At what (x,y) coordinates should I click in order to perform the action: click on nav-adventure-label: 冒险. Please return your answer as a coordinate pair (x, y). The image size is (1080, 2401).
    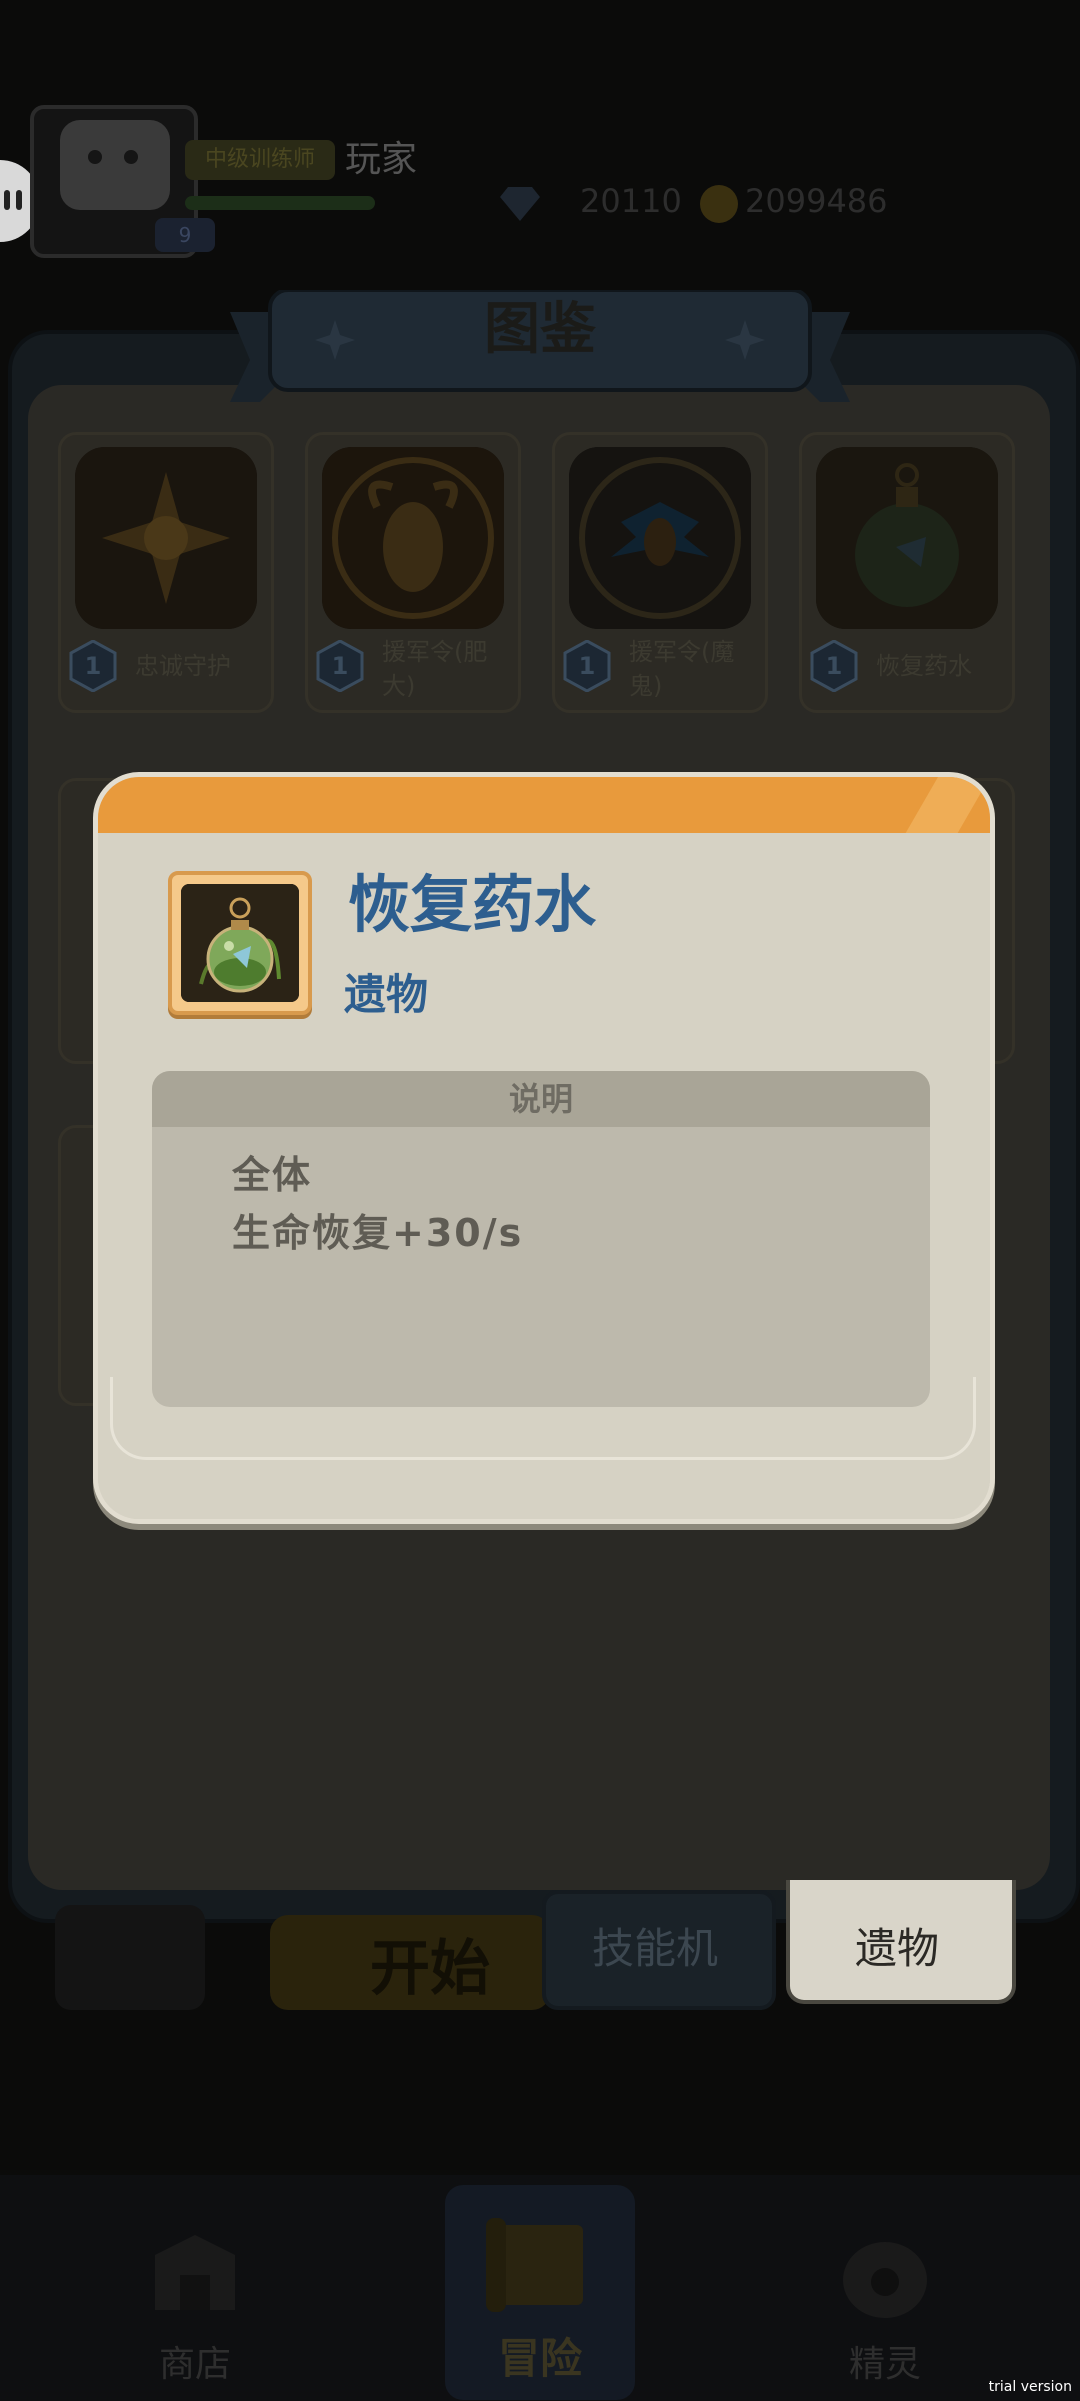
    Looking at the image, I should click on (539, 2358).